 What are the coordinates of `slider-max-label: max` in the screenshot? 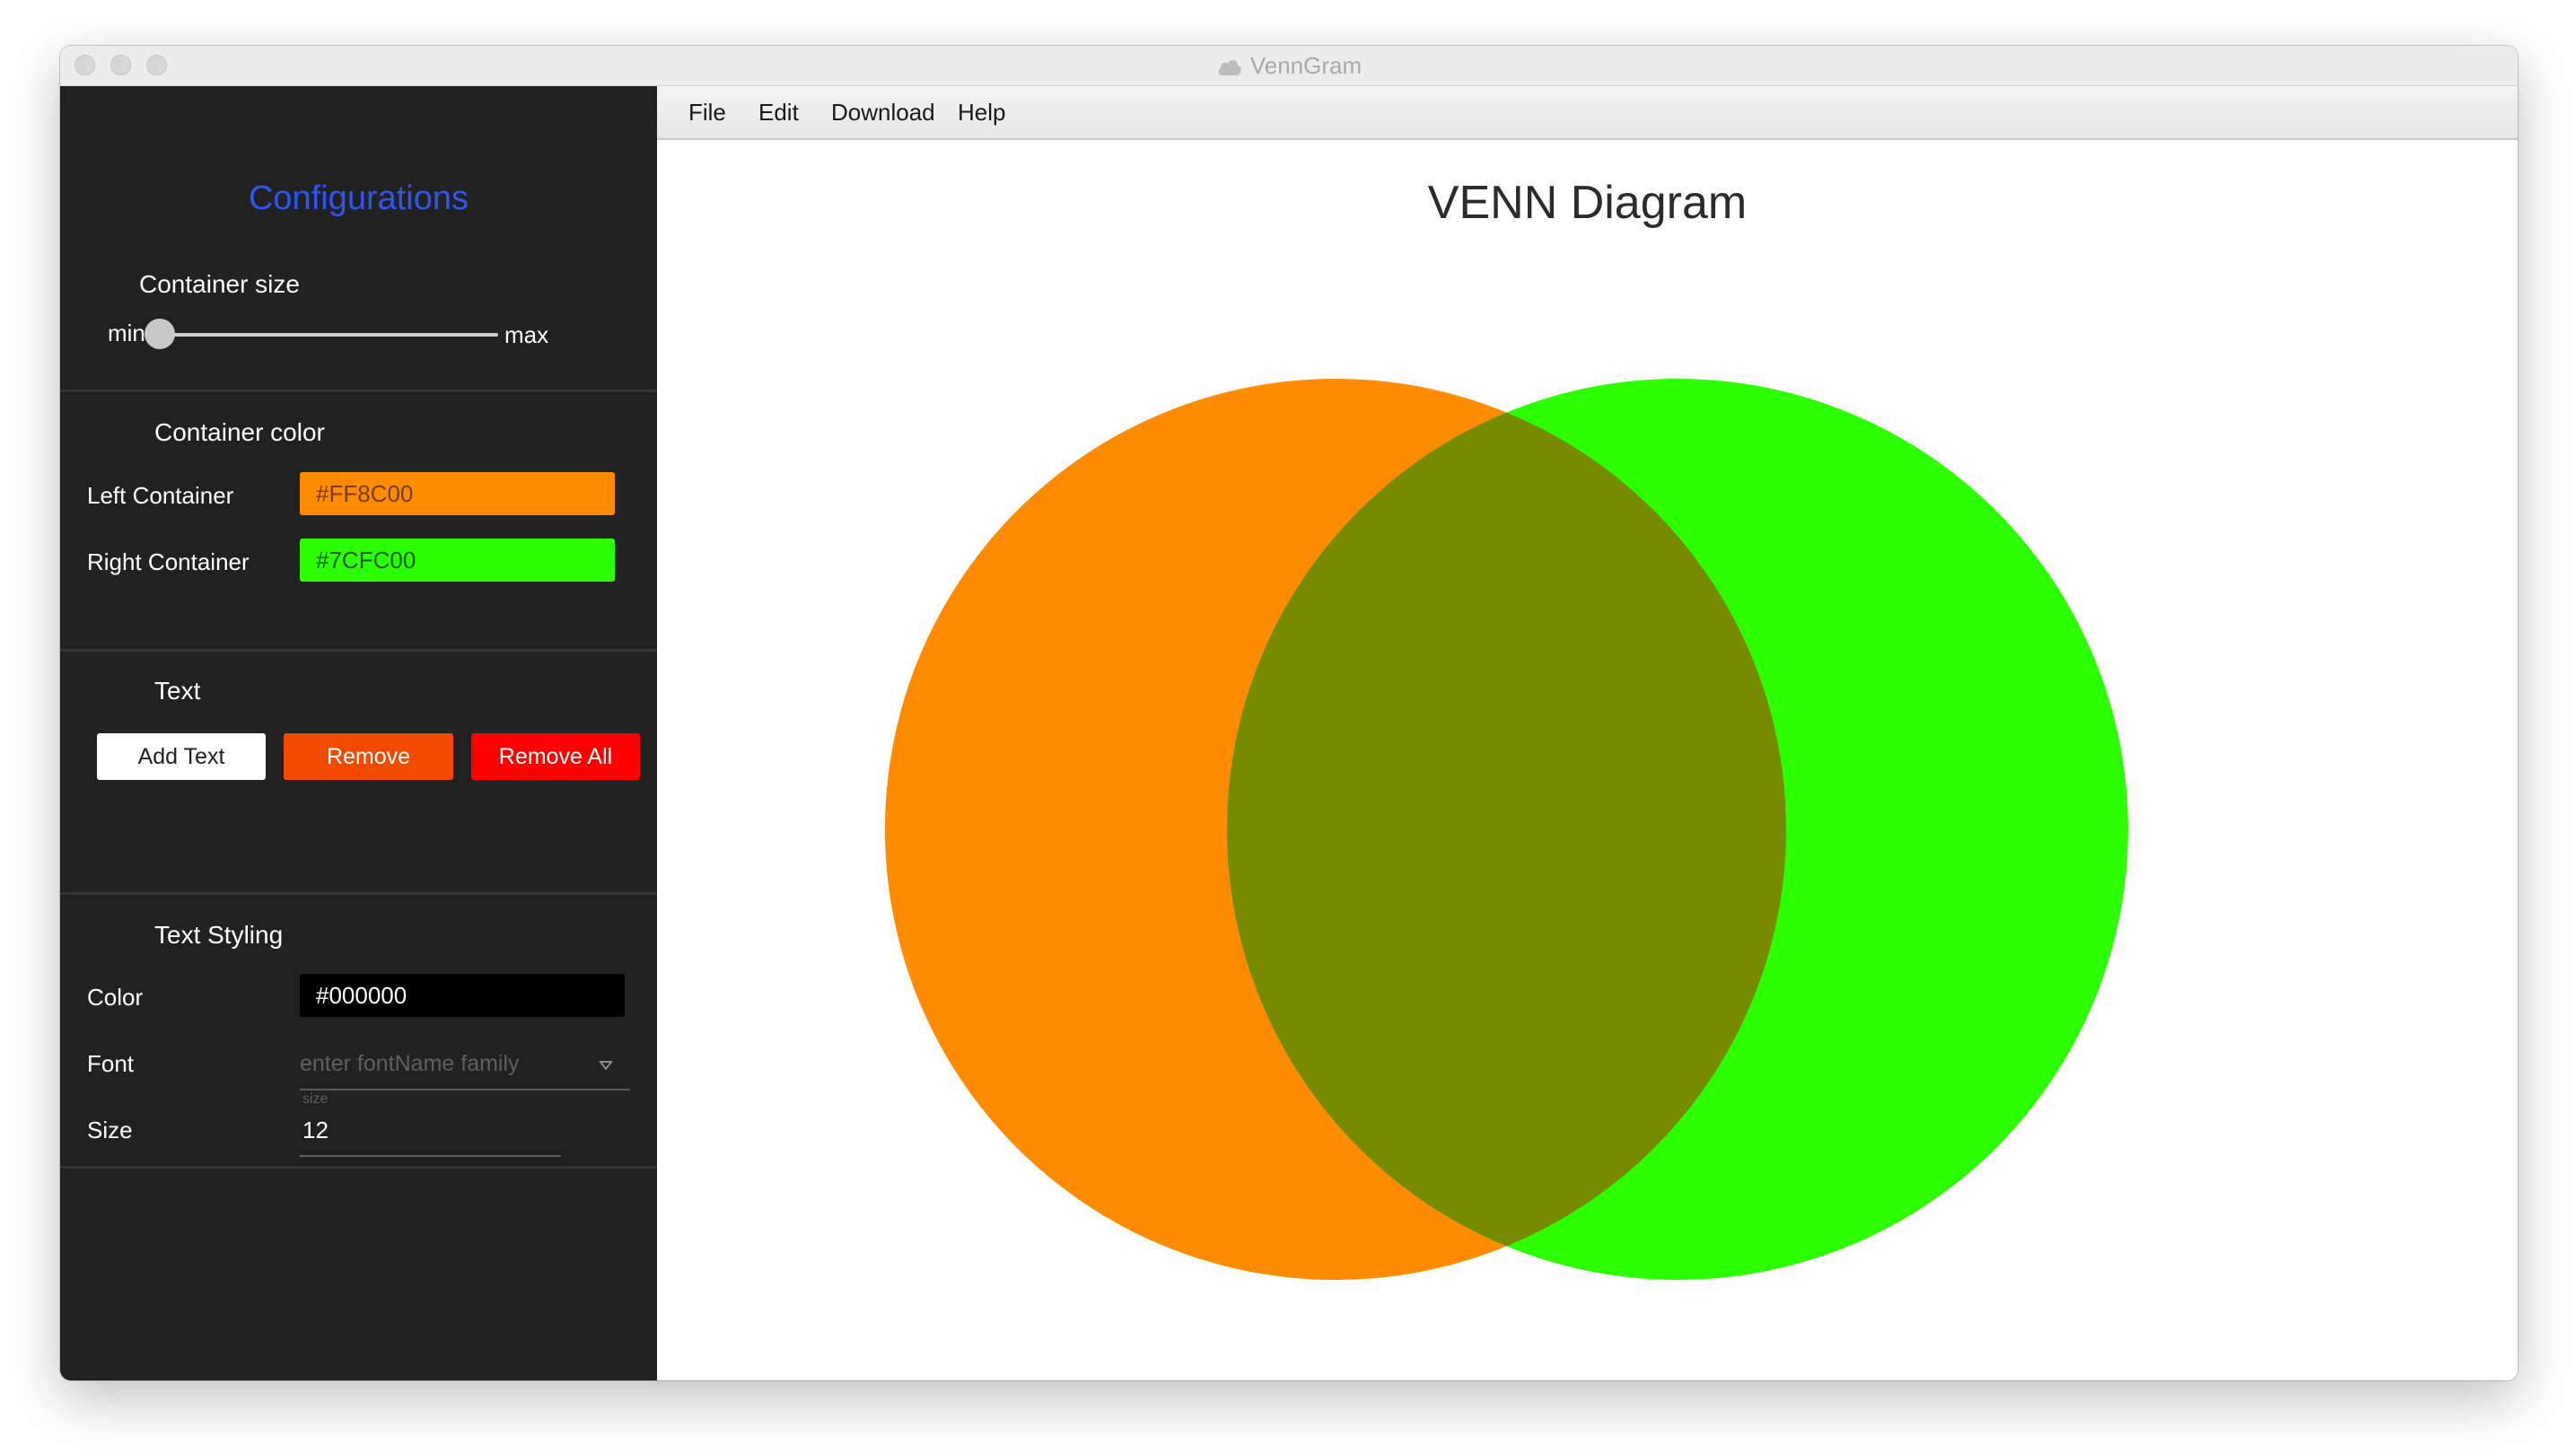 It's located at (526, 334).